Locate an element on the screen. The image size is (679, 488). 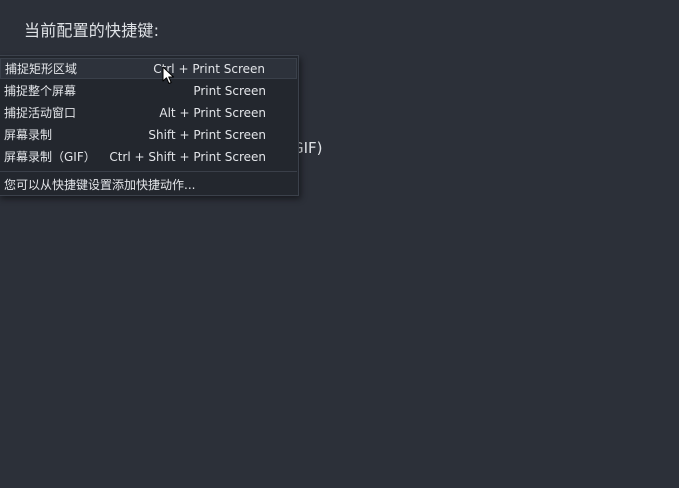
menu-item-shortcut: Ctrl + Shift + Print Screen is located at coordinates (187, 156).